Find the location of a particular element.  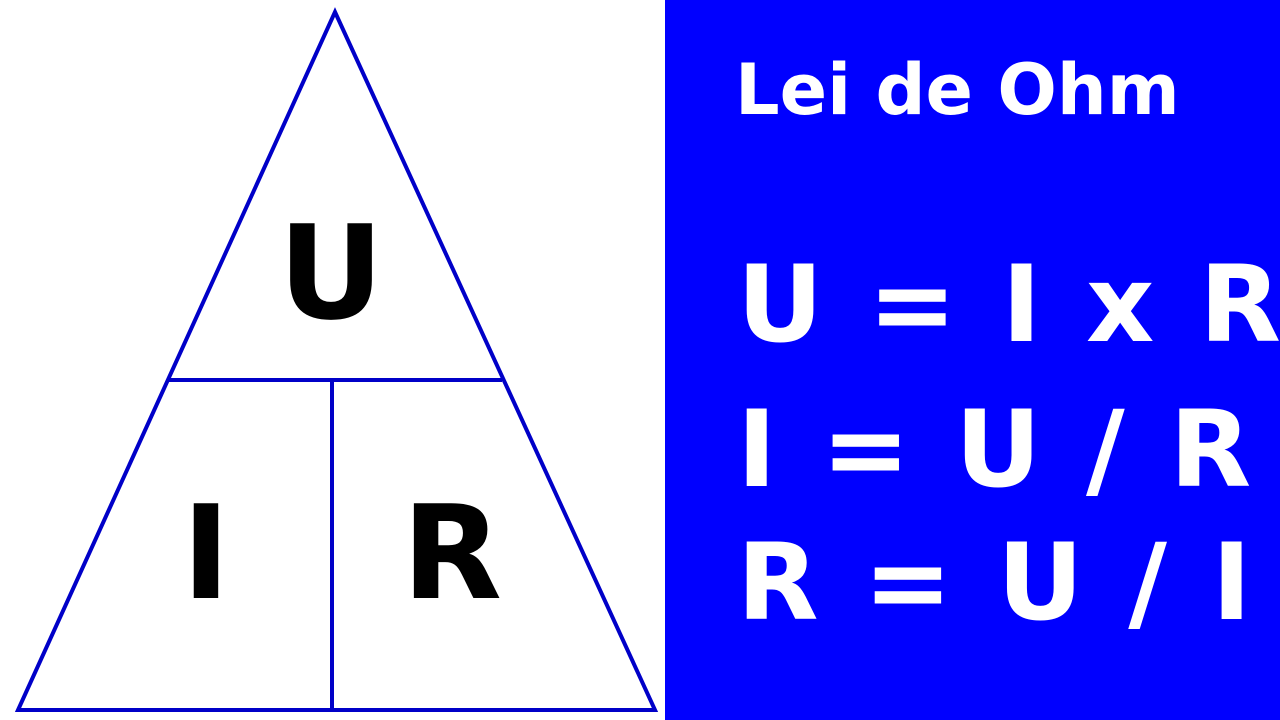

formula-current: I = U / R is located at coordinates (996, 449).